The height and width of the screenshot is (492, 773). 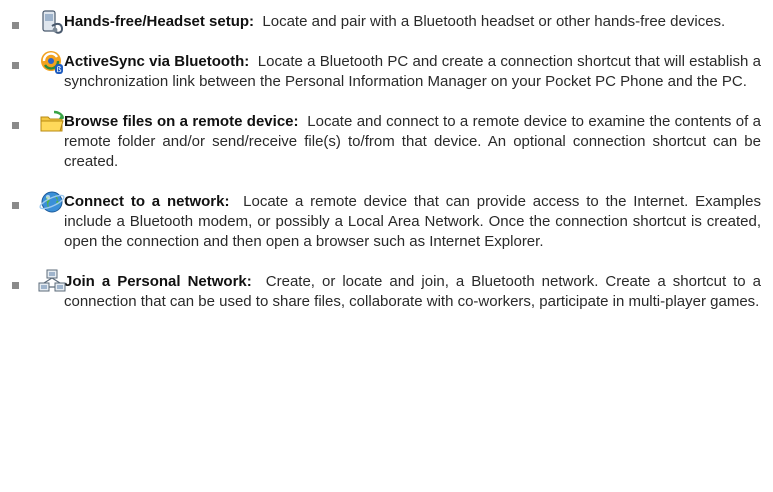 What do you see at coordinates (52, 282) in the screenshot?
I see `personal-network-icon` at bounding box center [52, 282].